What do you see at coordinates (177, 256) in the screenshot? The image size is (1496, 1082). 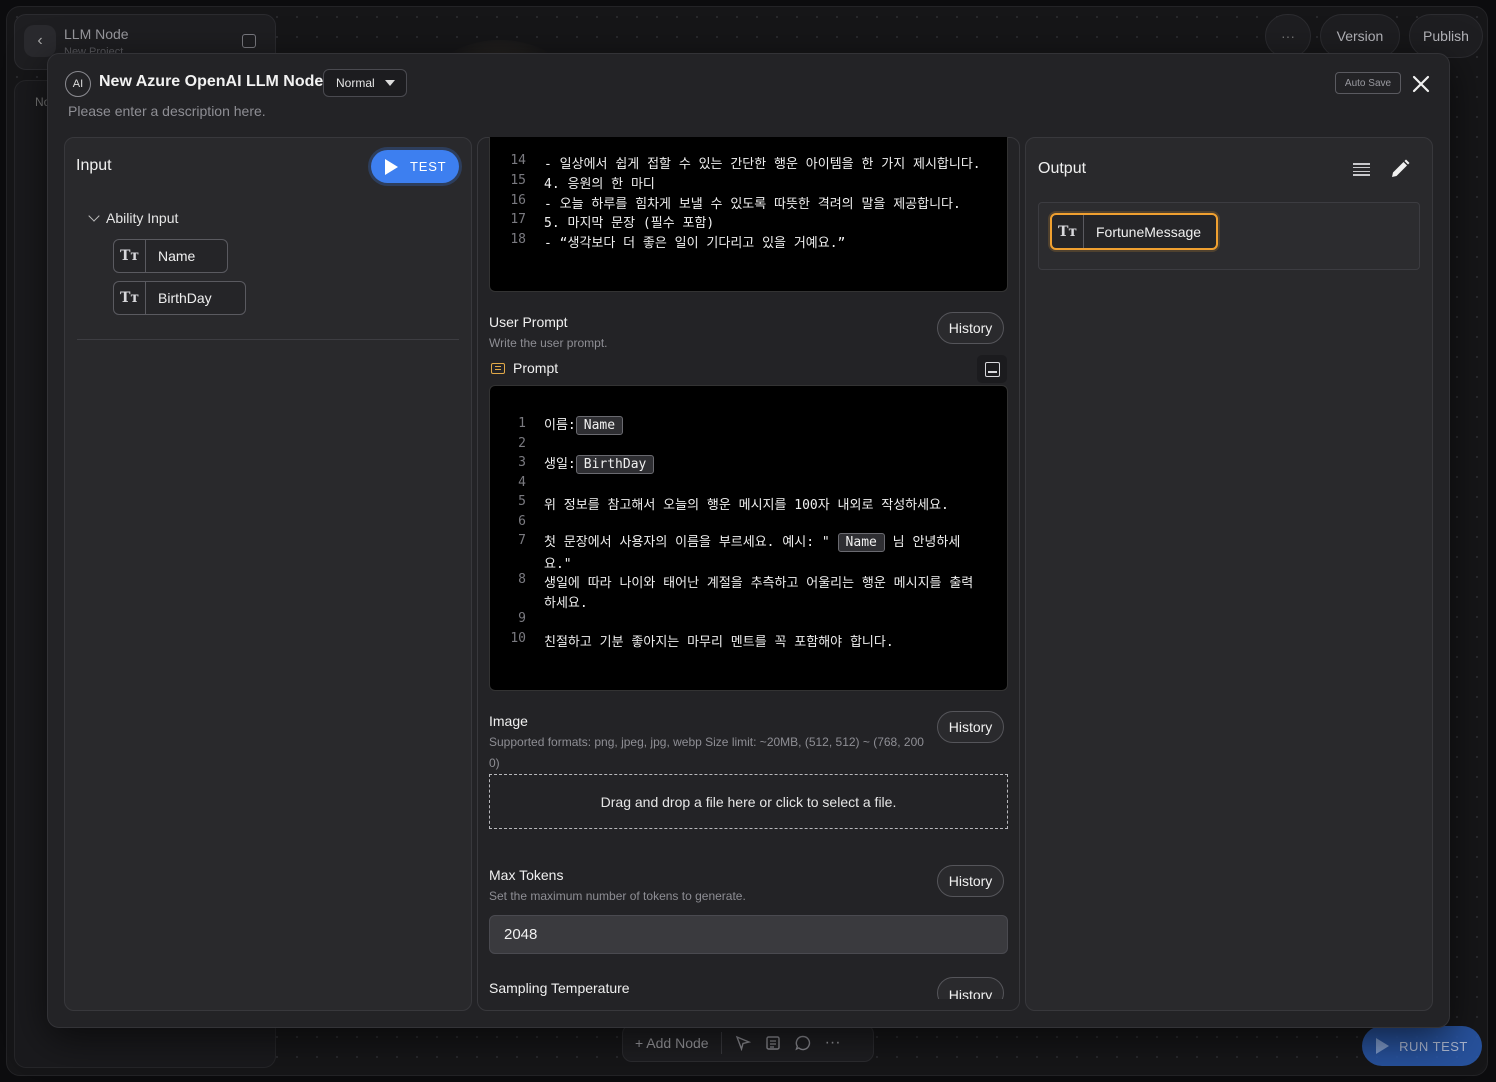 I see `input-item-label: Name` at bounding box center [177, 256].